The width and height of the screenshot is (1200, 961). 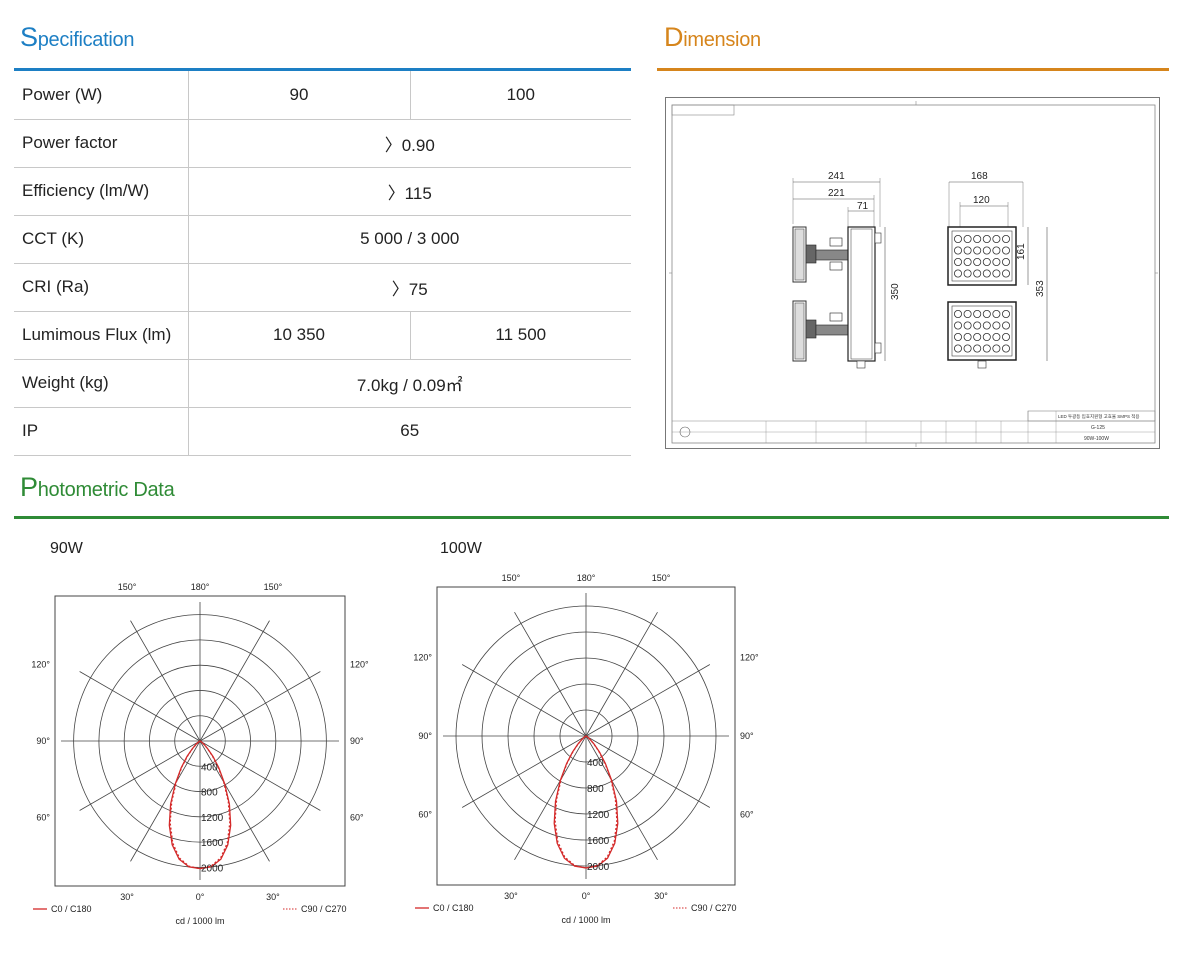 What do you see at coordinates (101, 95) in the screenshot?
I see `spec-label: Power (W)` at bounding box center [101, 95].